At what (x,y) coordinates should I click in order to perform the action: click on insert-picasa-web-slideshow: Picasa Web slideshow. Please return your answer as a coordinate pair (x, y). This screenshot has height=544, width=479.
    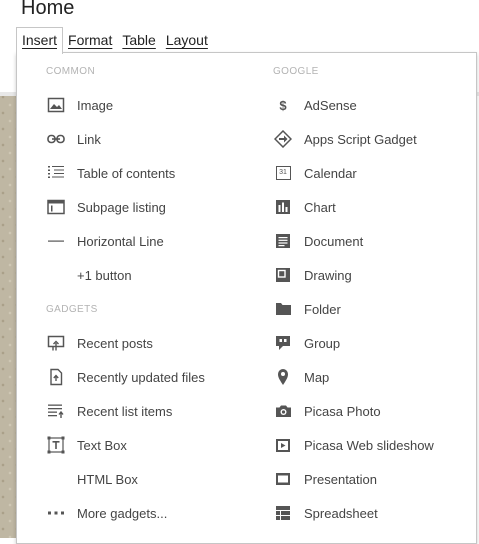
    Looking at the image, I should click on (353, 445).